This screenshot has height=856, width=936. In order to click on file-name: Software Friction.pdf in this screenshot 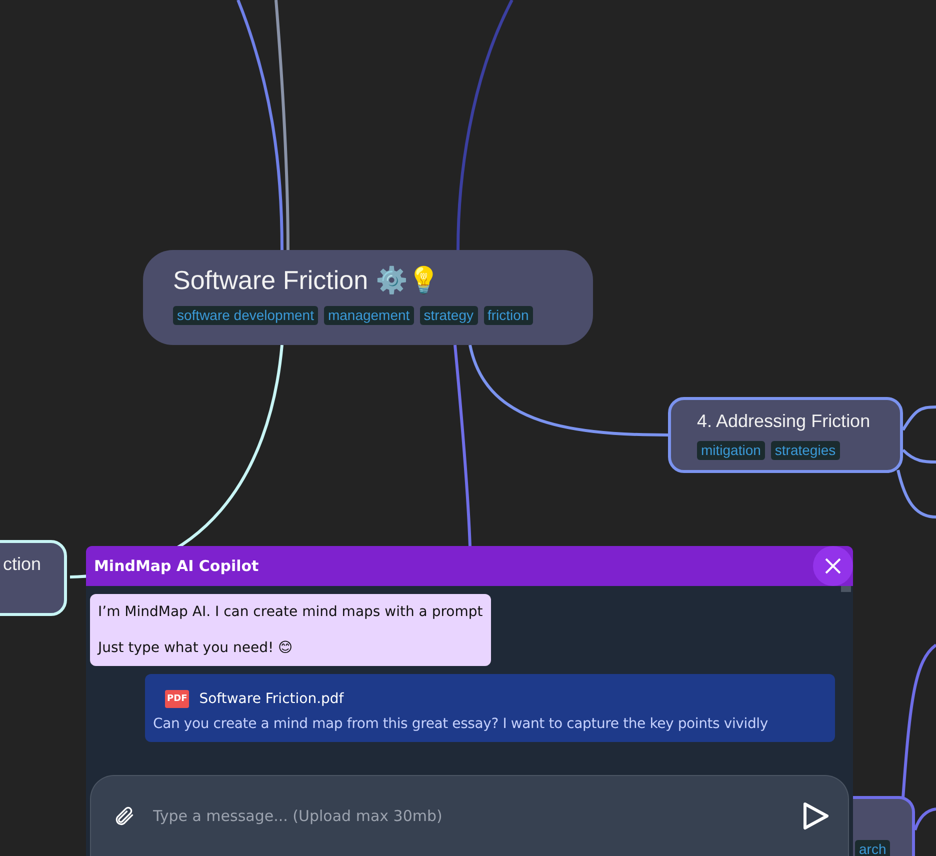, I will do `click(271, 699)`.